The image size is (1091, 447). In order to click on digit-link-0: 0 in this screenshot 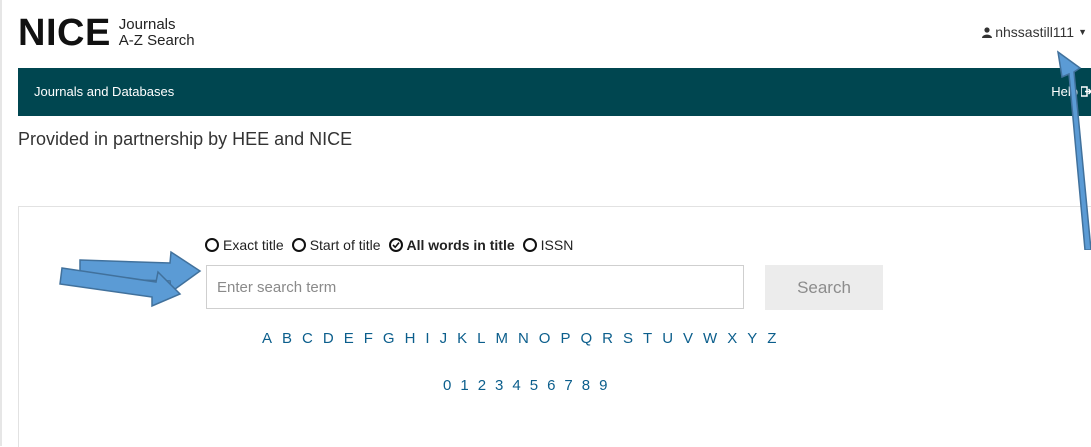, I will do `click(447, 385)`.